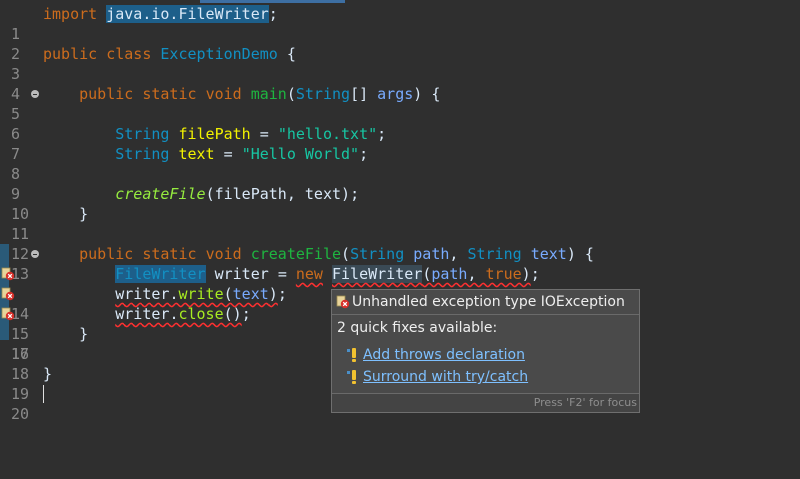  I want to click on type-filewriter: FileWriter, so click(160, 274).